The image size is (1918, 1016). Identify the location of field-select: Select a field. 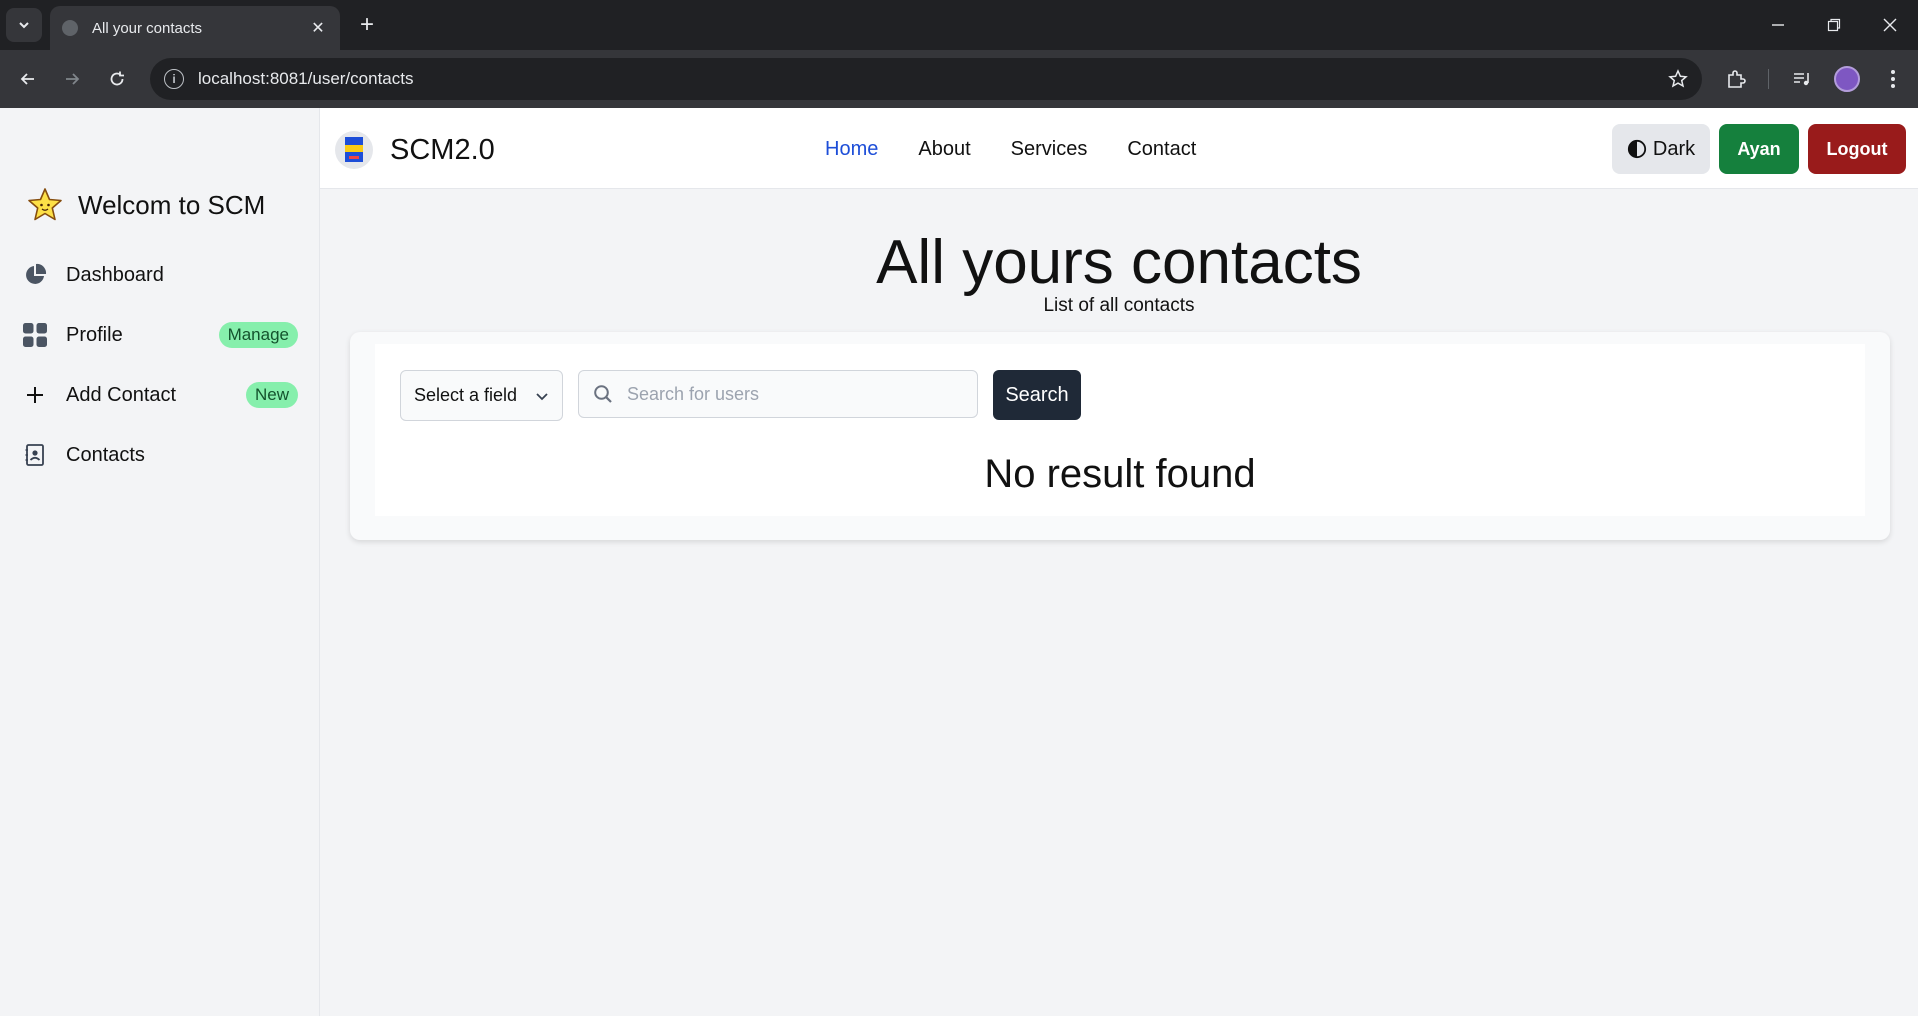
(481, 395).